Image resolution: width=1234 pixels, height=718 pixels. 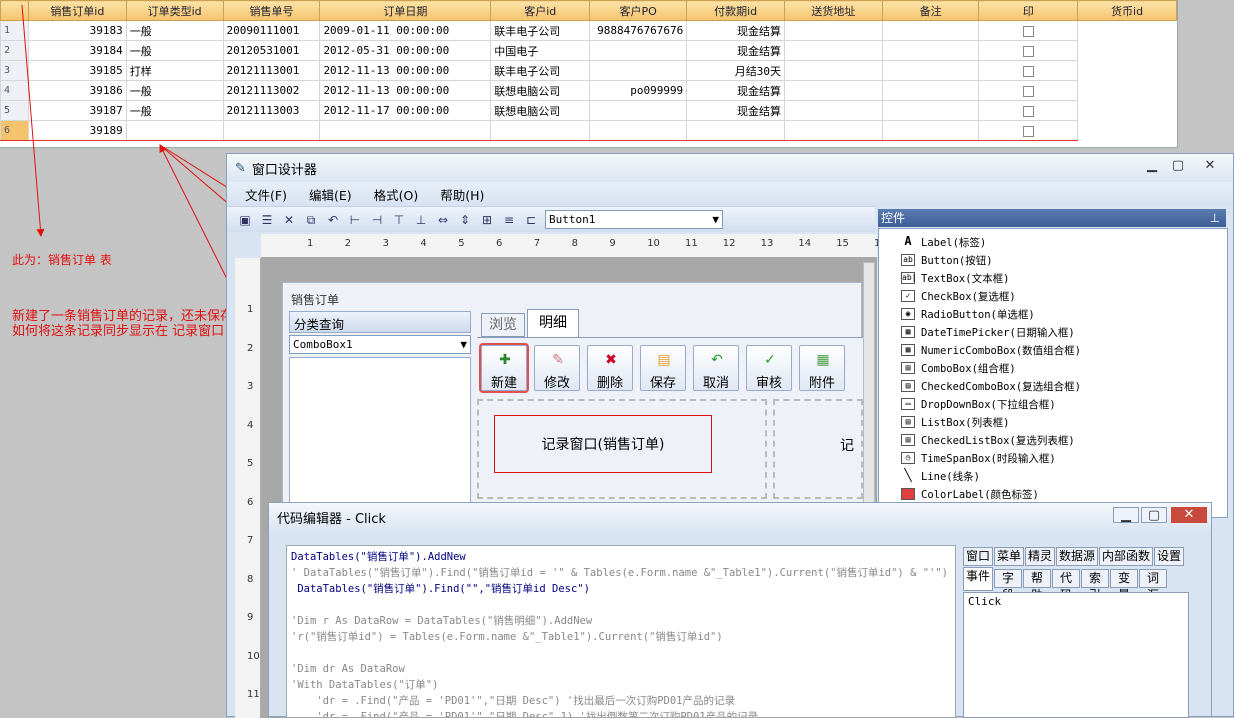 What do you see at coordinates (1076, 655) in the screenshot?
I see `event-list: Click` at bounding box center [1076, 655].